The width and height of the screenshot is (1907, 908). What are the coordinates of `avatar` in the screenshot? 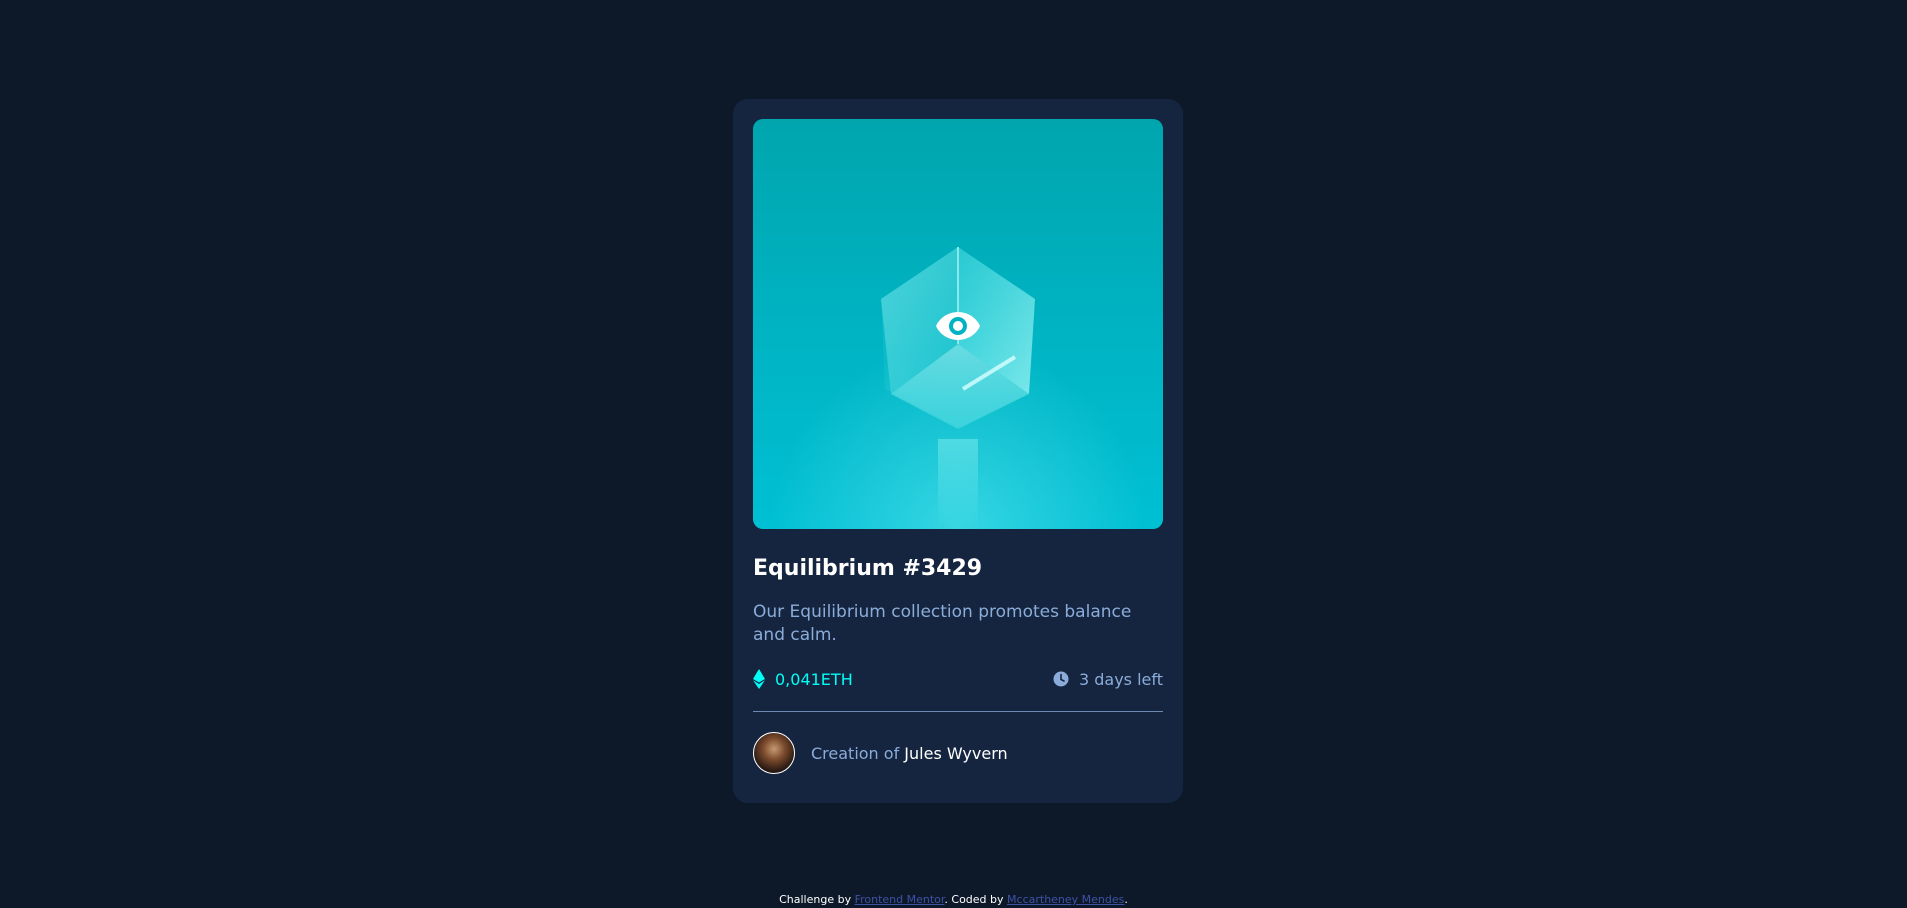 It's located at (774, 753).